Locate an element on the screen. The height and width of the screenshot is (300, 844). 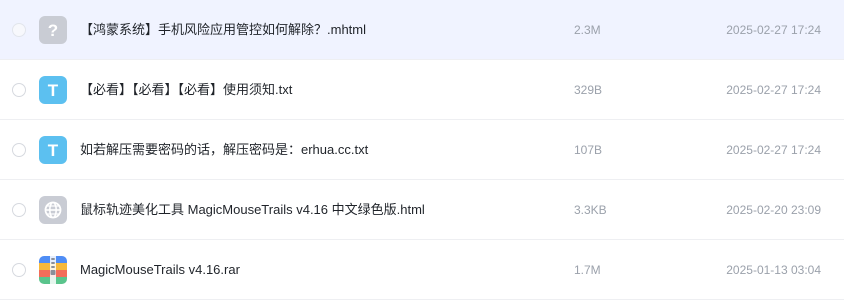
file-size: 3.3KB is located at coordinates (590, 210).